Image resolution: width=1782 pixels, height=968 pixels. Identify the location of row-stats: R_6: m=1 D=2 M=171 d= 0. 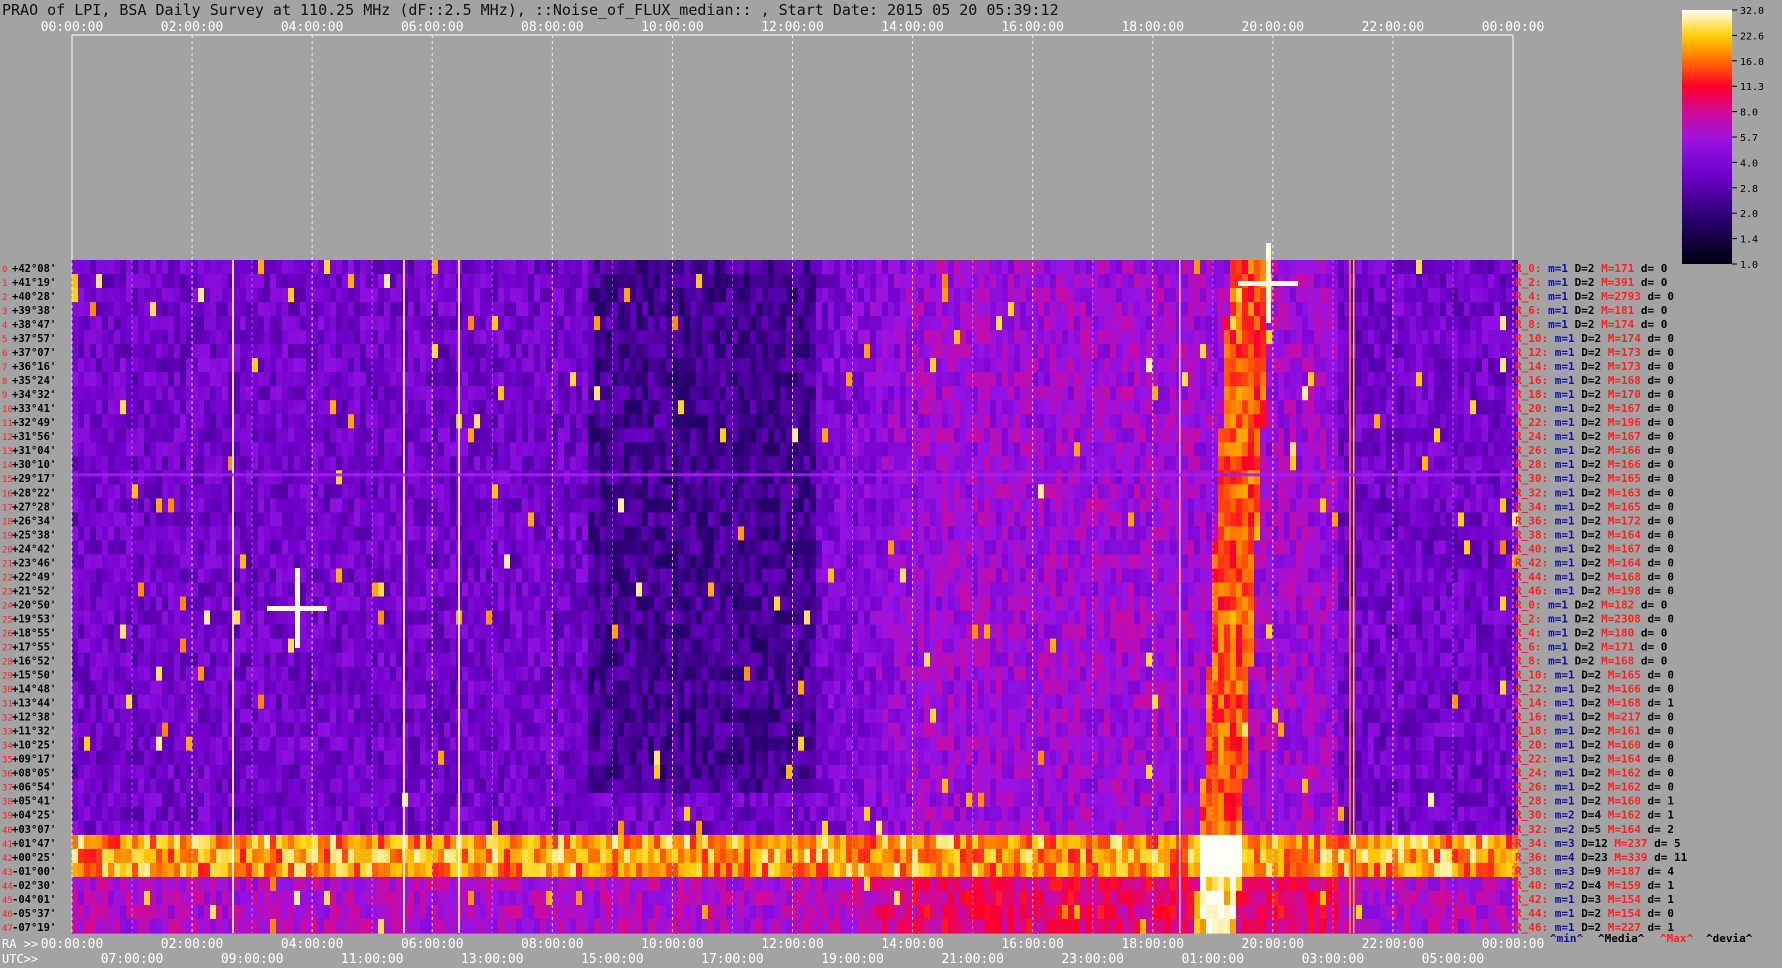
(1591, 646).